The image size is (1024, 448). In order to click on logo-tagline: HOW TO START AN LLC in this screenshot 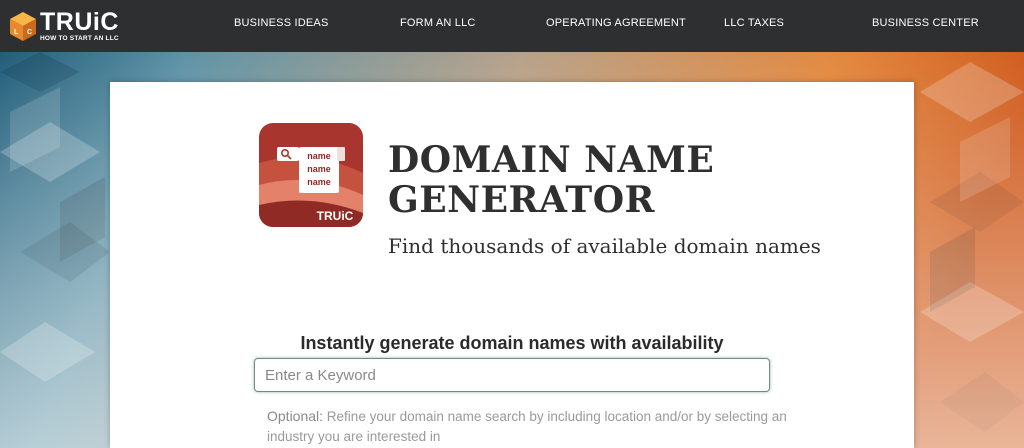, I will do `click(79, 38)`.